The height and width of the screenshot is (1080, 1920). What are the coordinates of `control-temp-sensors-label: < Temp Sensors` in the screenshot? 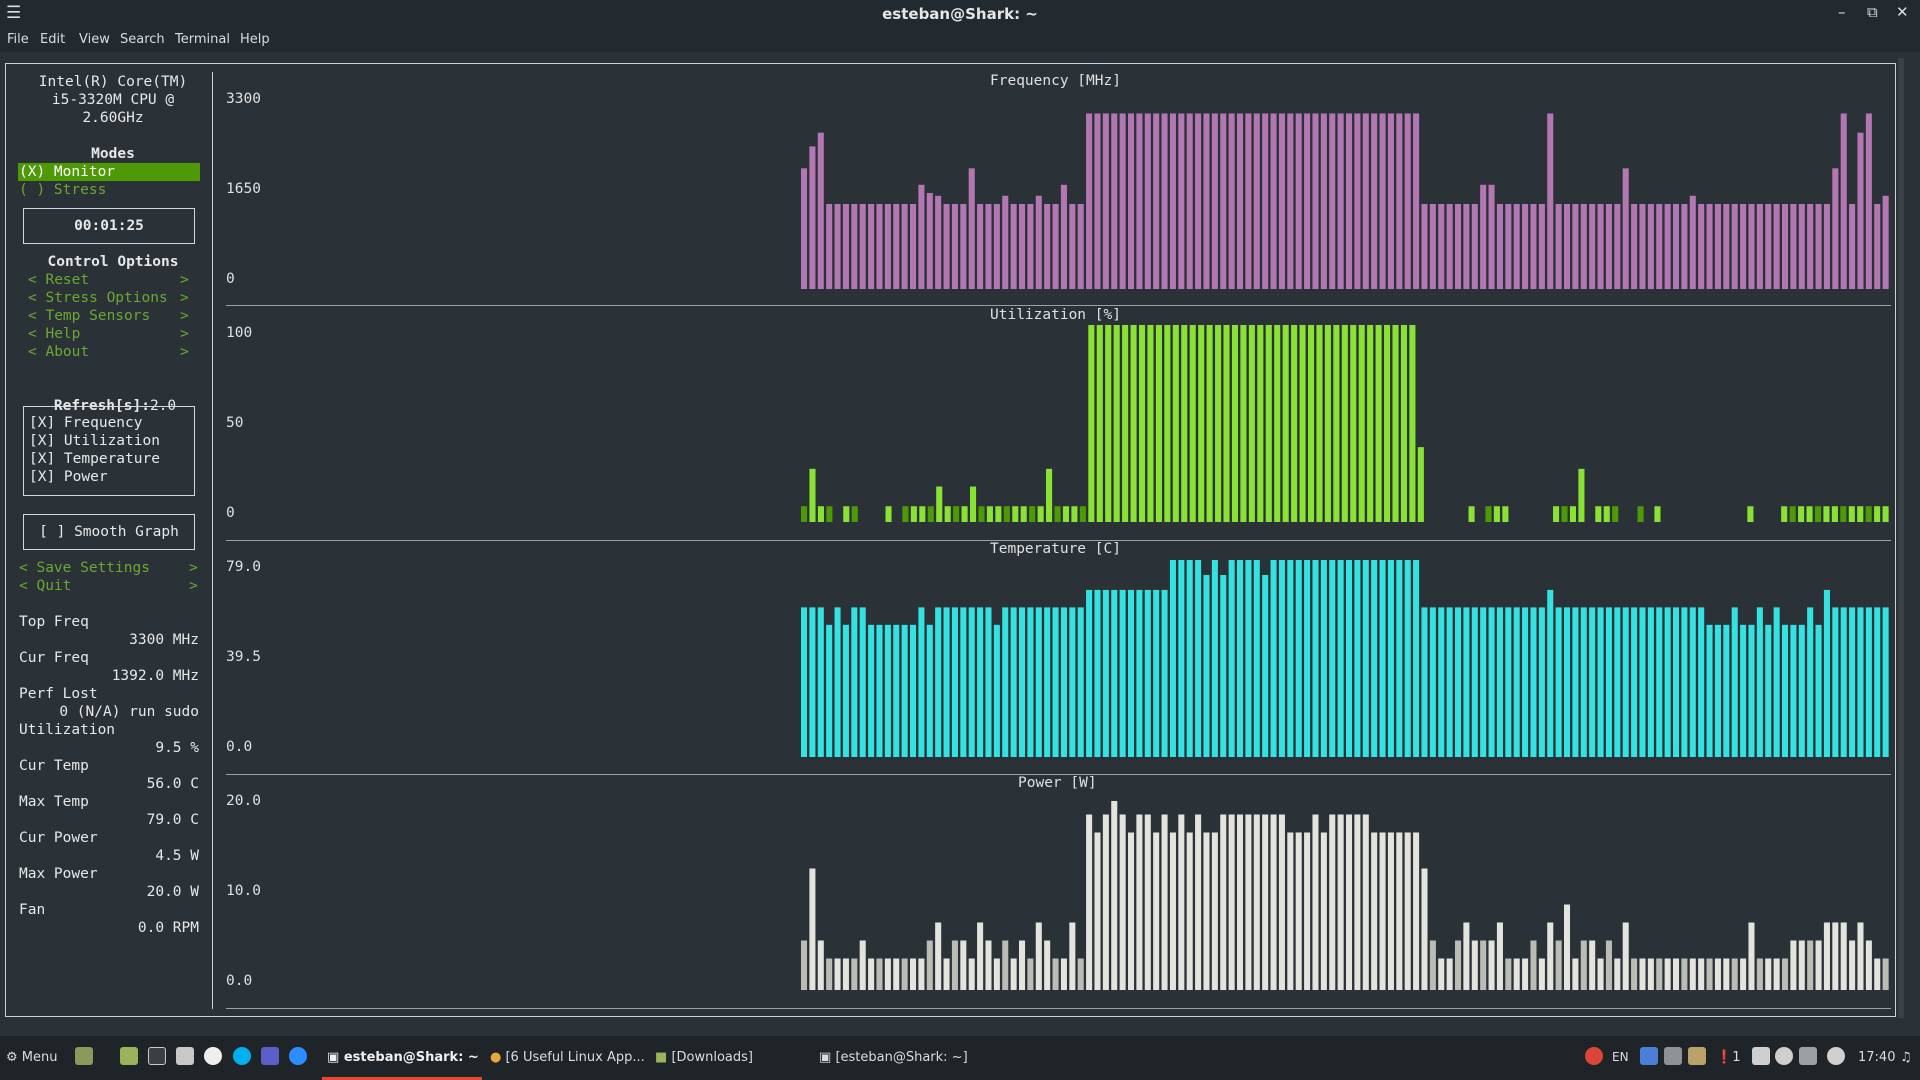 It's located at (89, 316).